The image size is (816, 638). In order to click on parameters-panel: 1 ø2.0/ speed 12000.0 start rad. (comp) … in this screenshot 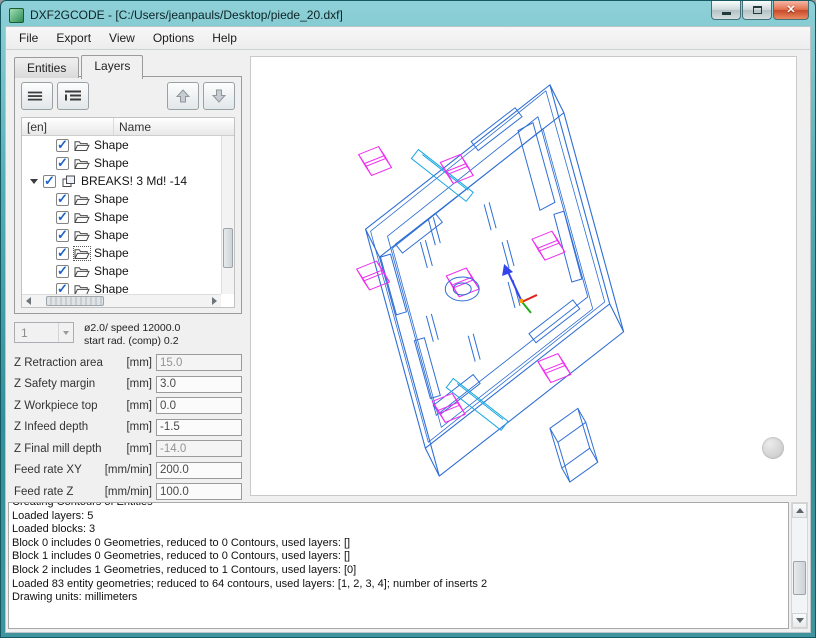, I will do `click(128, 412)`.